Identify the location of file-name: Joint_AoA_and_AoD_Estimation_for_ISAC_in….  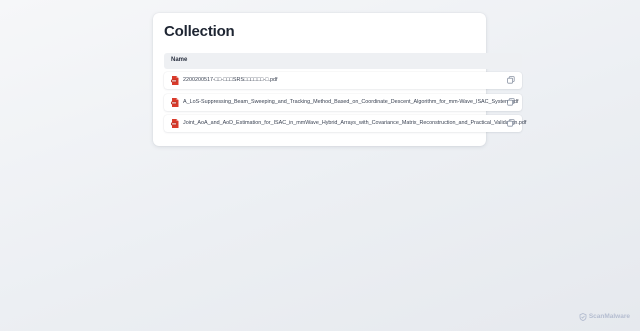
(354, 123).